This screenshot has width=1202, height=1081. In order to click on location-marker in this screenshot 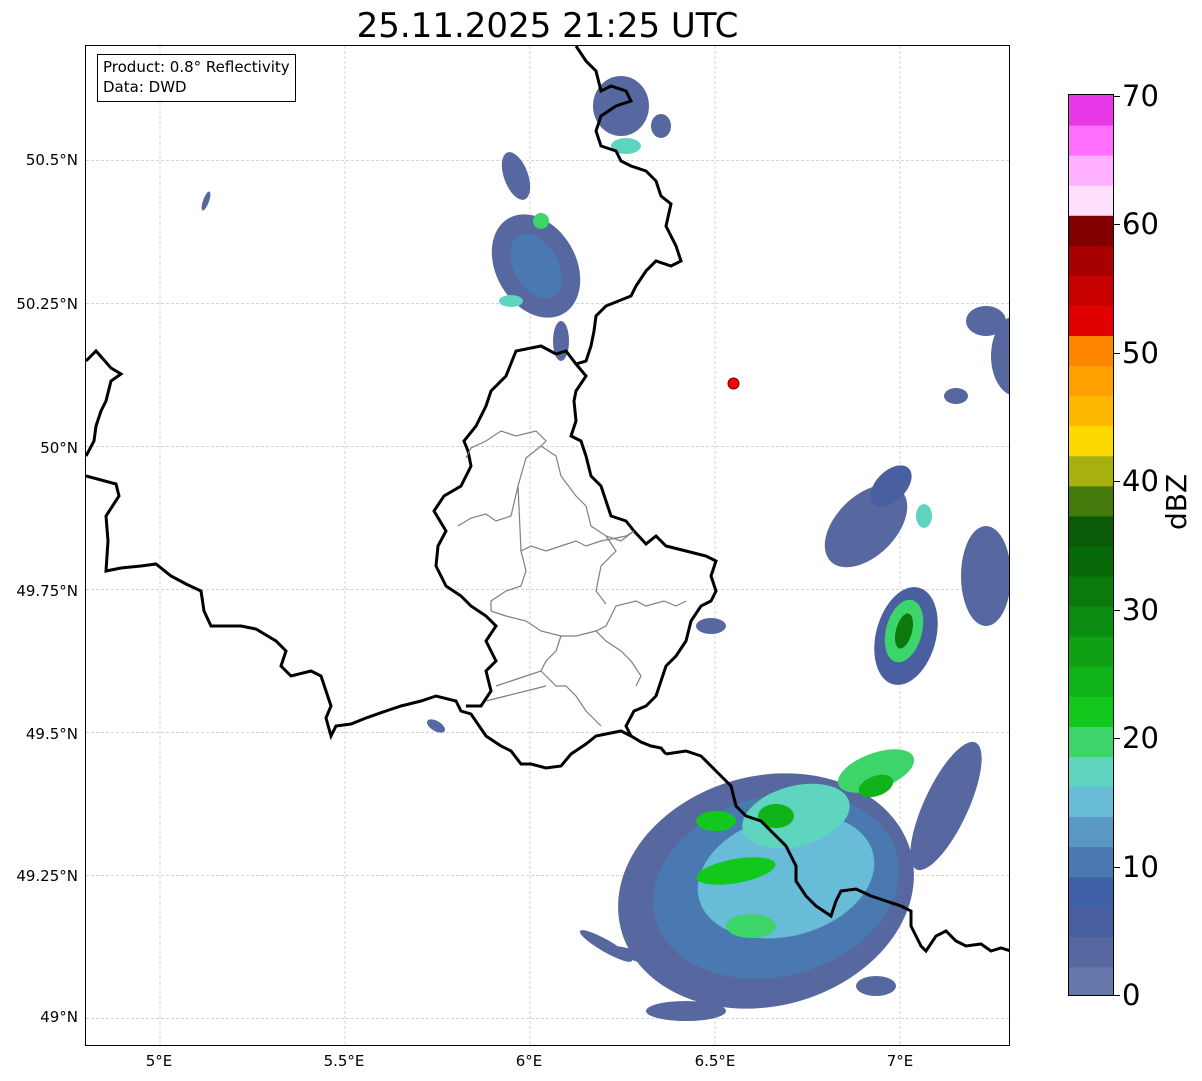, I will do `click(733, 383)`.